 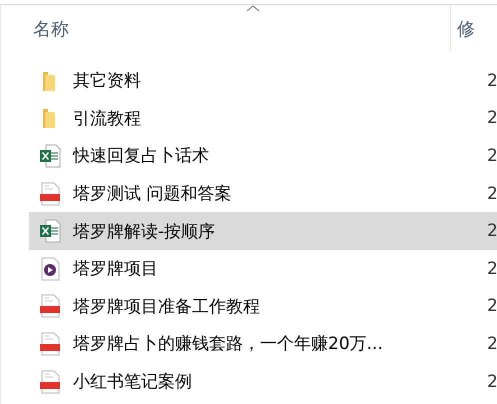 I want to click on file-name: 塔罗测试 问题和答案, so click(x=152, y=194).